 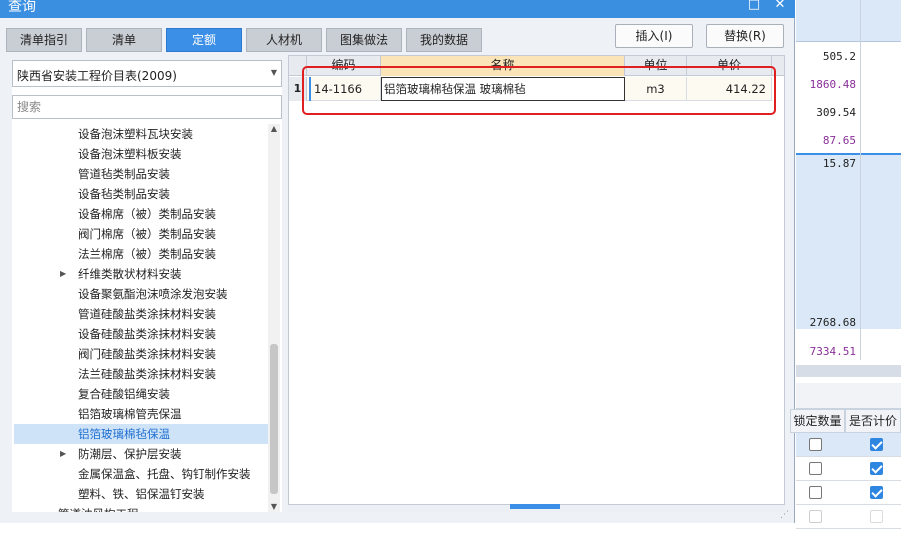 I want to click on background-value: 7334.51, so click(x=832, y=351).